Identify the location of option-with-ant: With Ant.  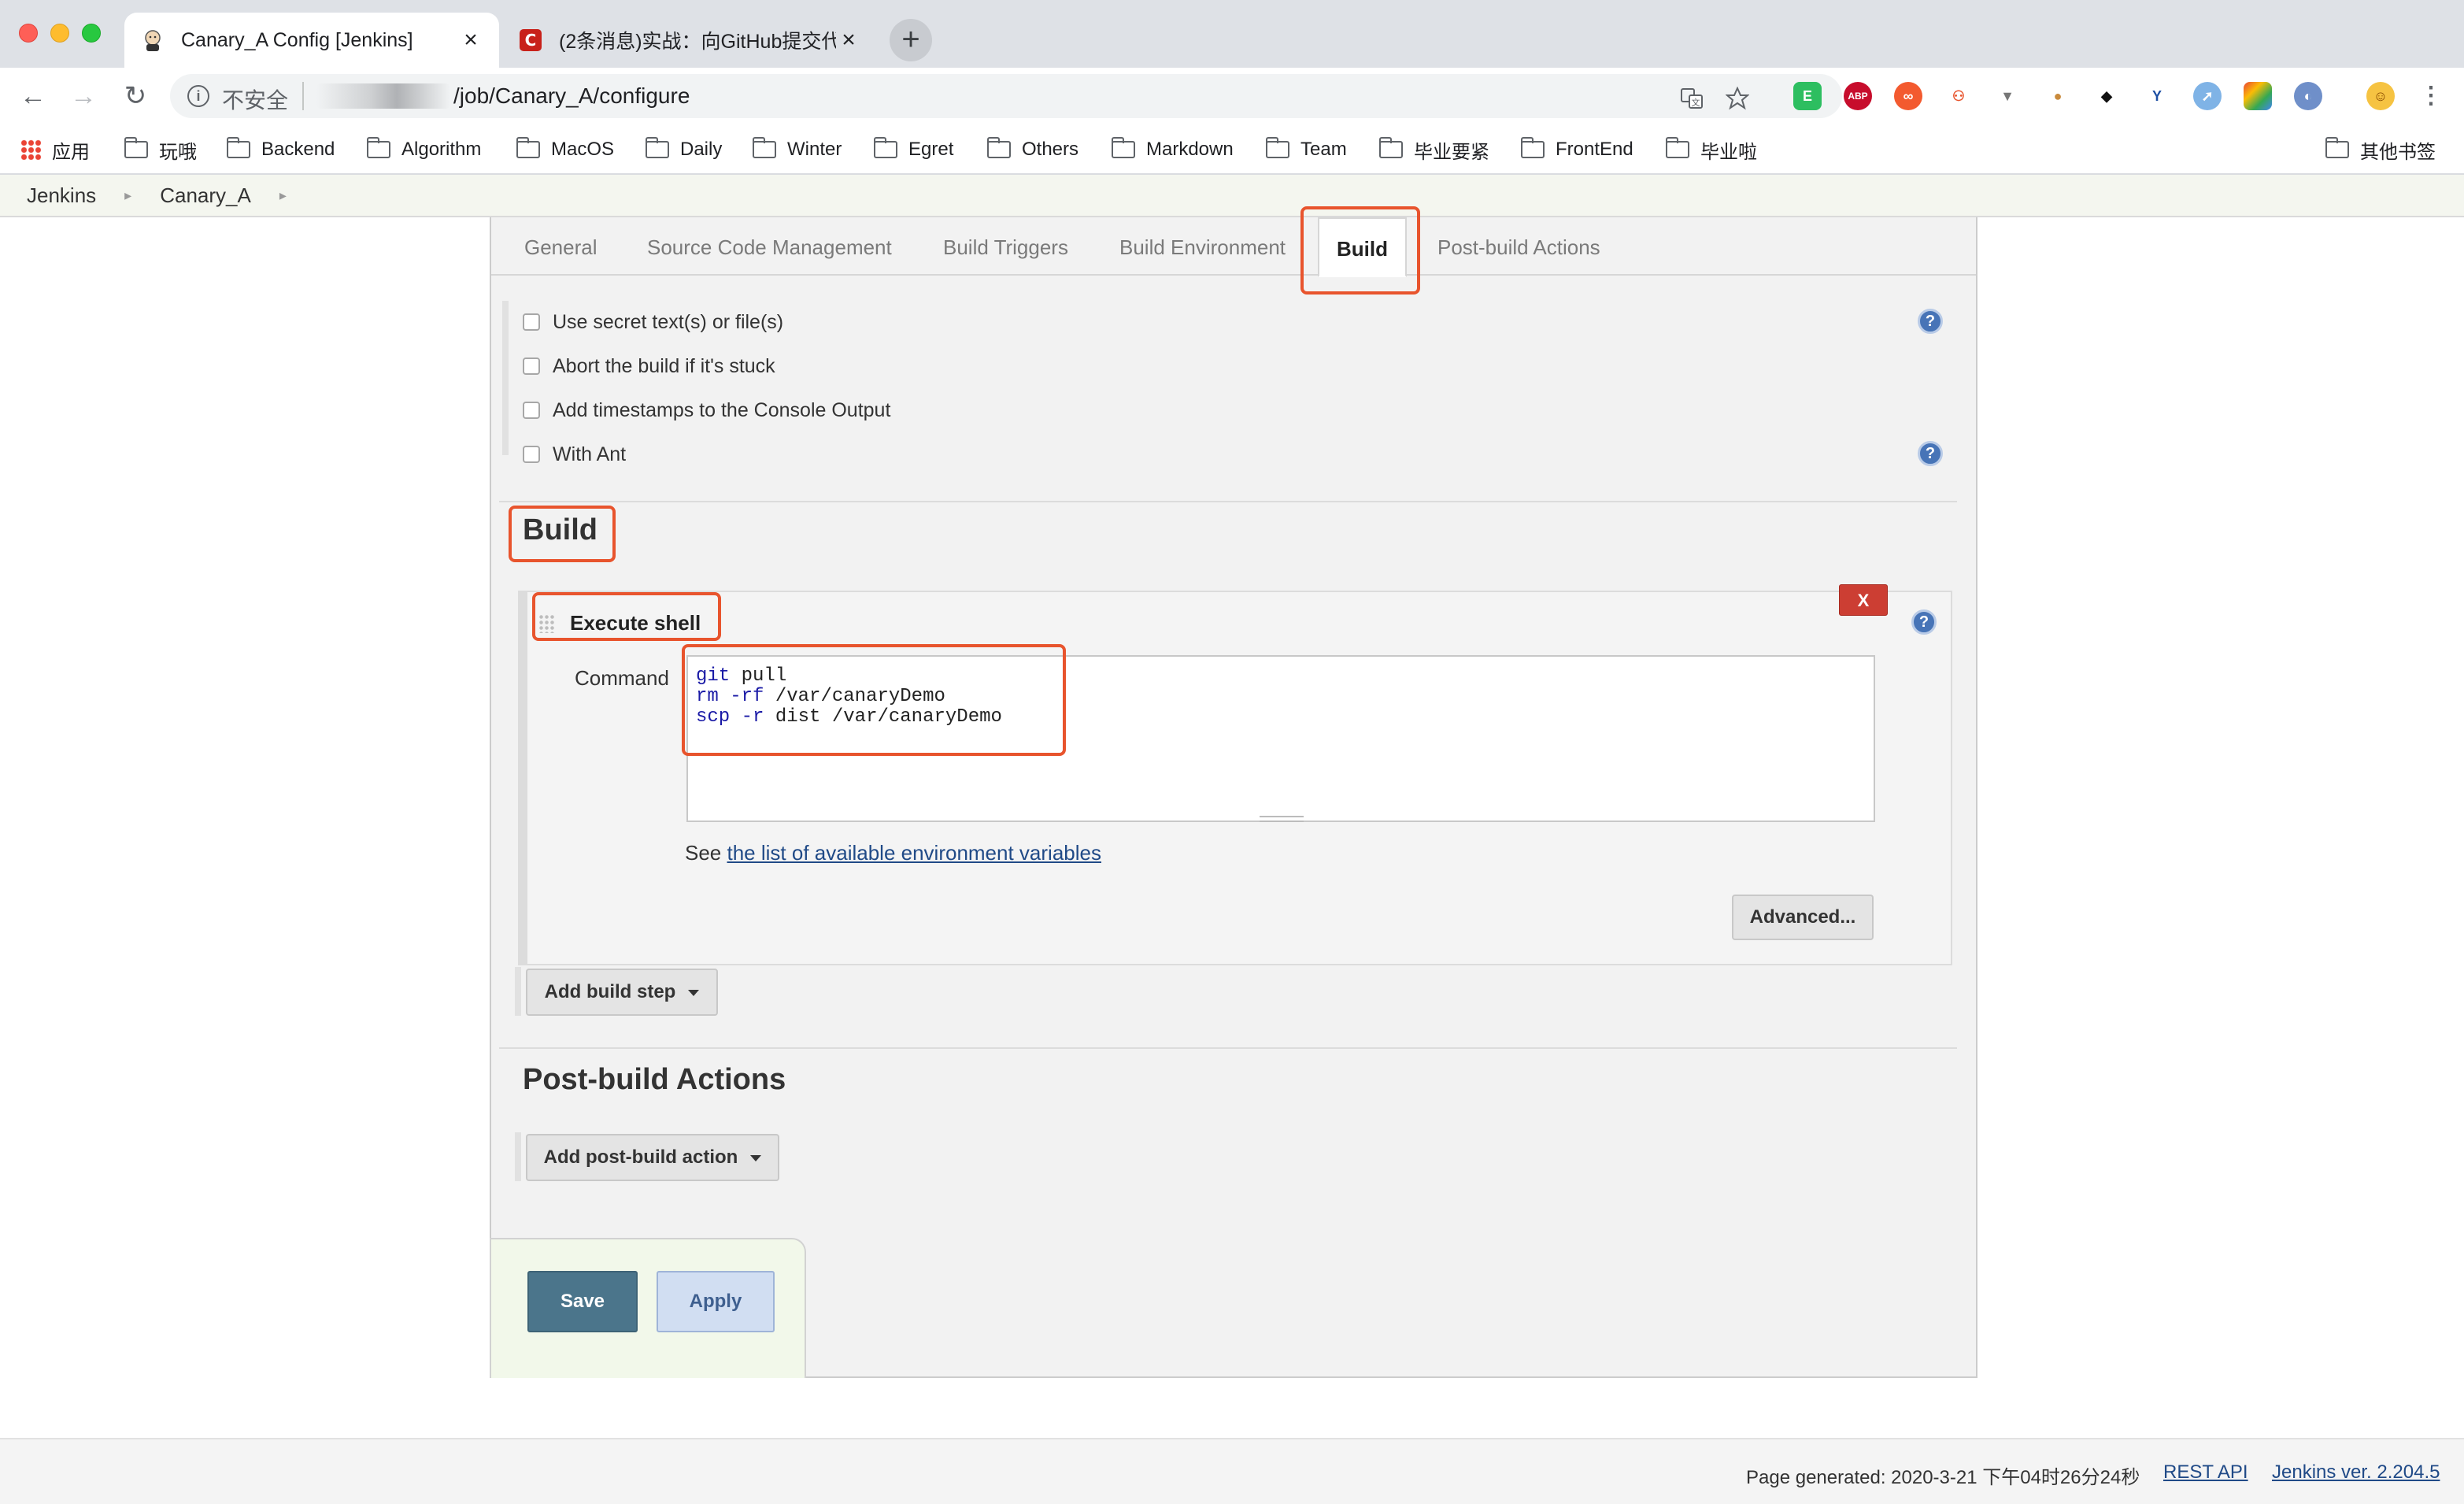
(574, 454).